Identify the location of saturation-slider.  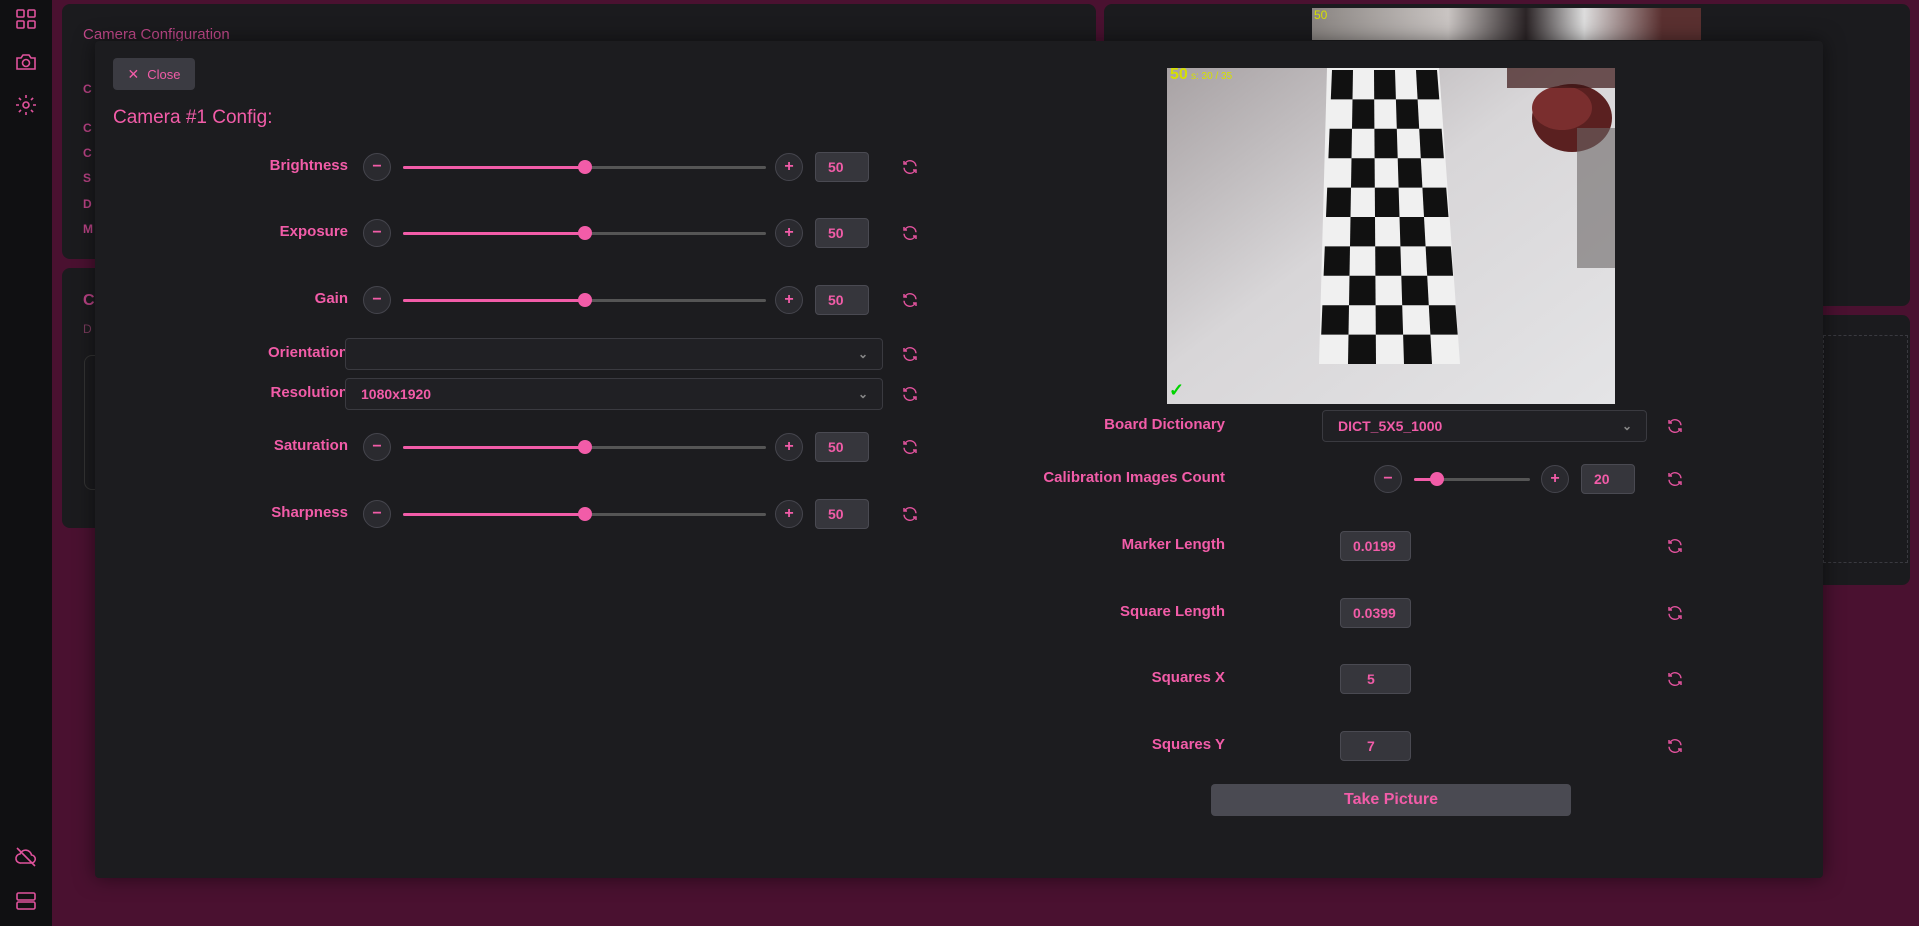
(584, 447).